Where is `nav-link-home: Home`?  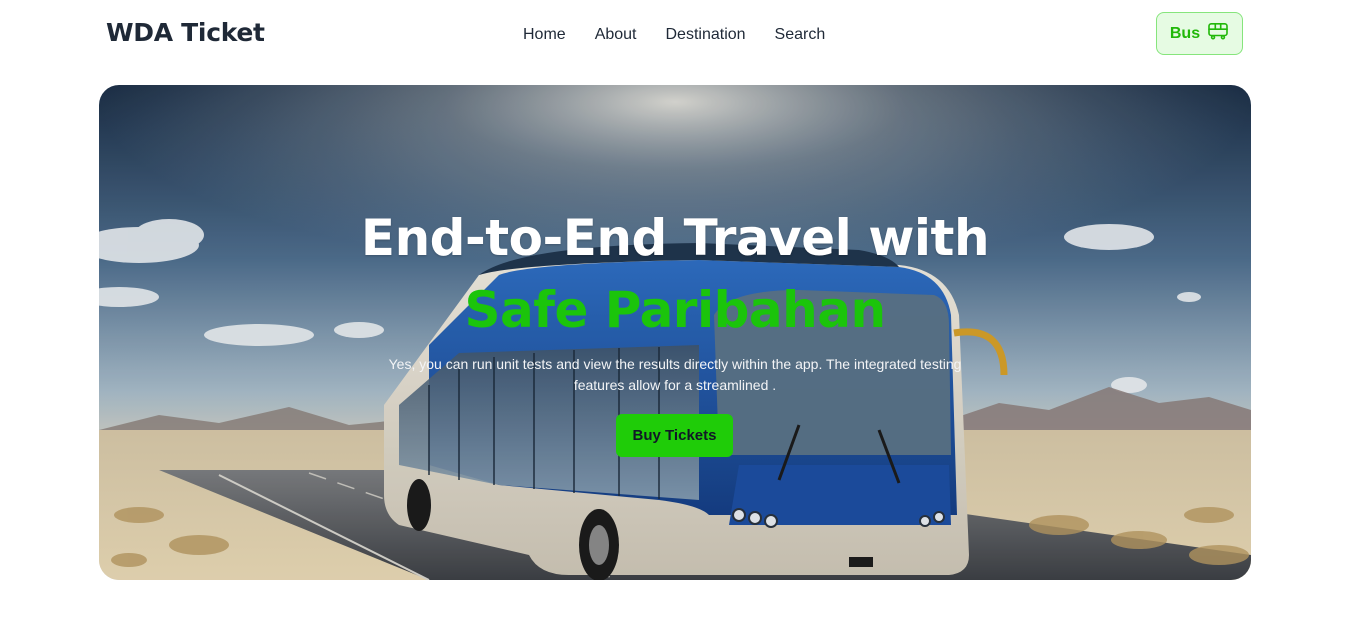
nav-link-home: Home is located at coordinates (544, 35).